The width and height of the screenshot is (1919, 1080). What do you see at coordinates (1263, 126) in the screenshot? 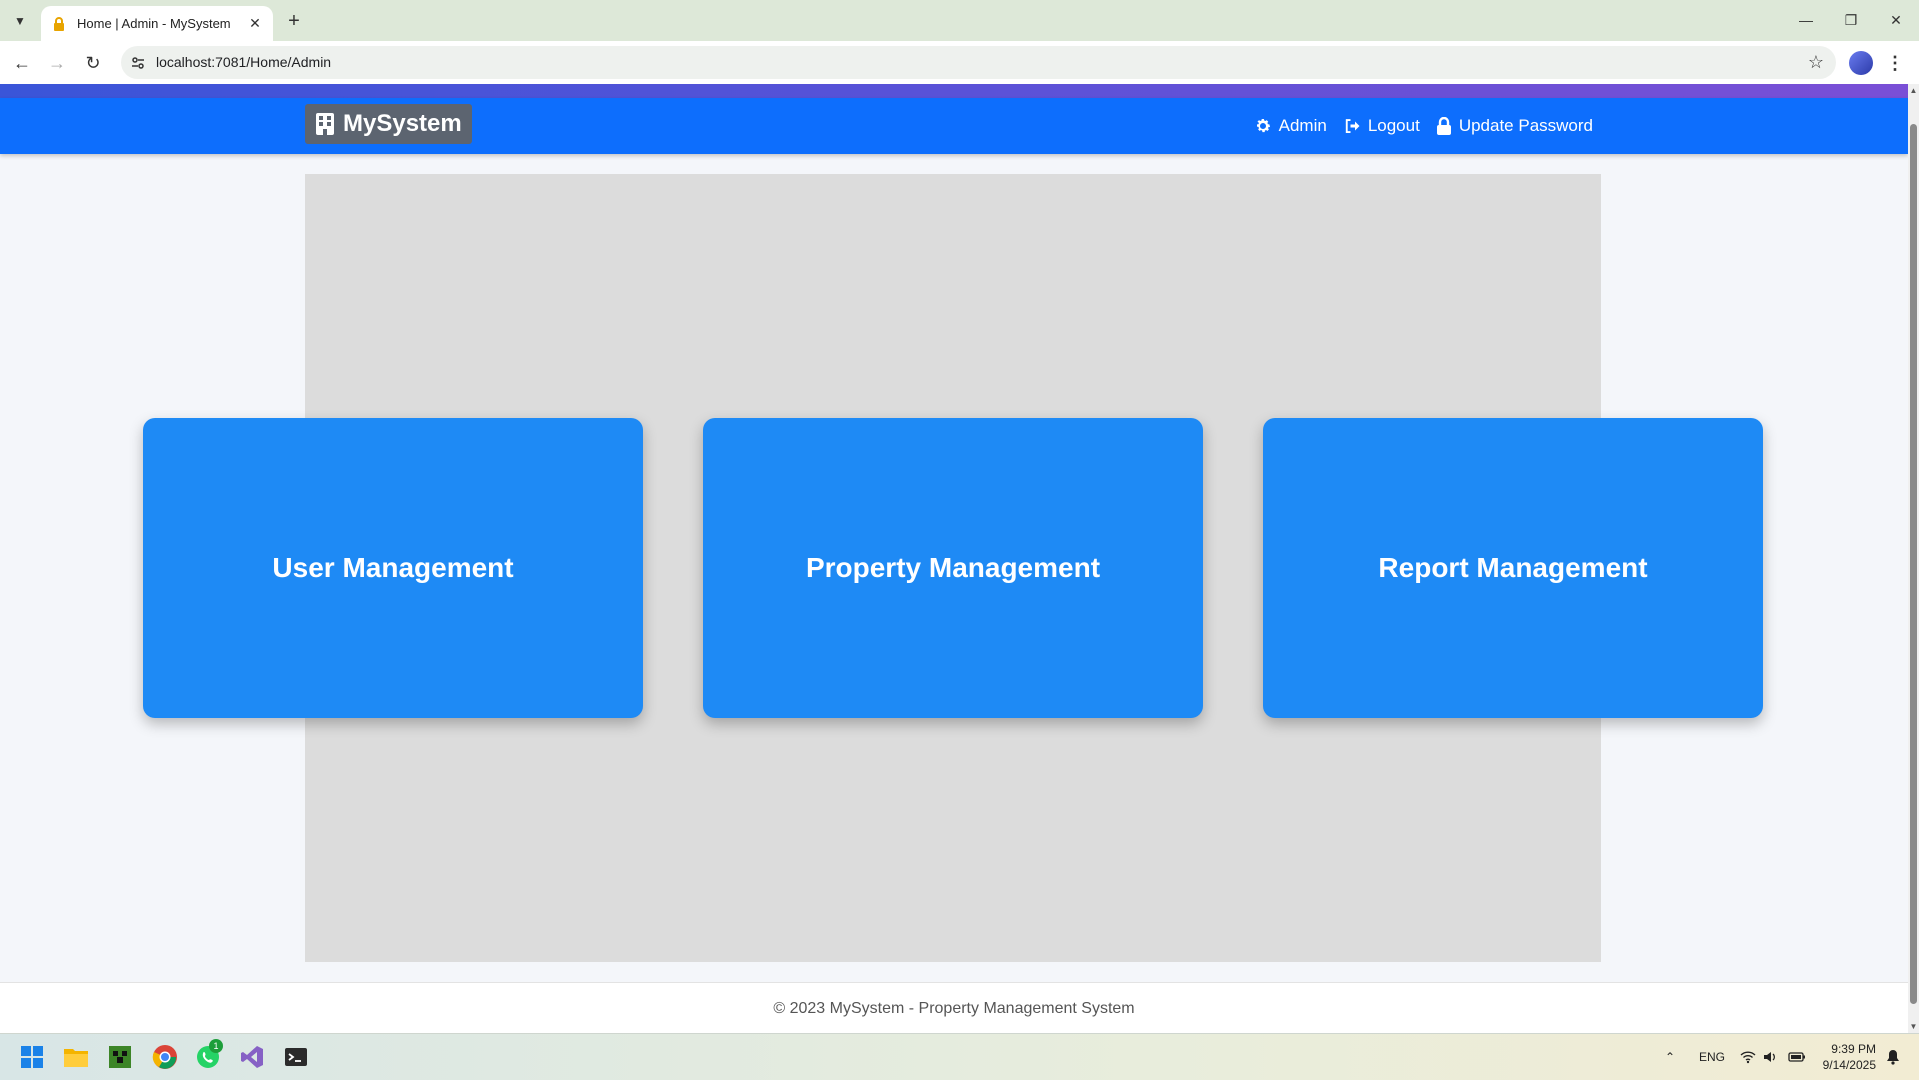
I see `gear-icon` at bounding box center [1263, 126].